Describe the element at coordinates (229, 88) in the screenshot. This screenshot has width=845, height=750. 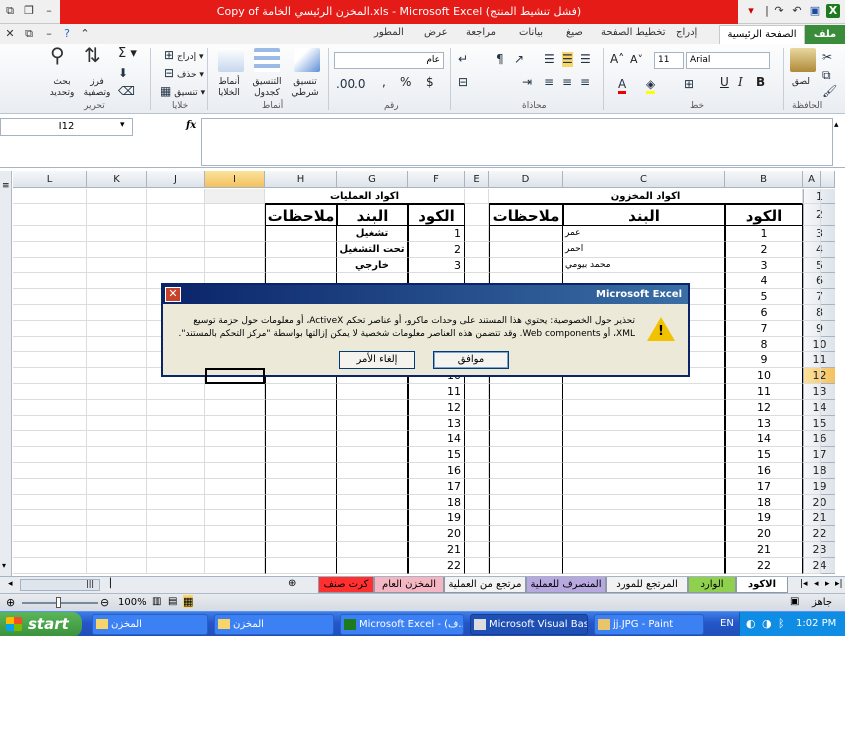
I see `cell-styles-button: أنماط الخلايا` at that location.